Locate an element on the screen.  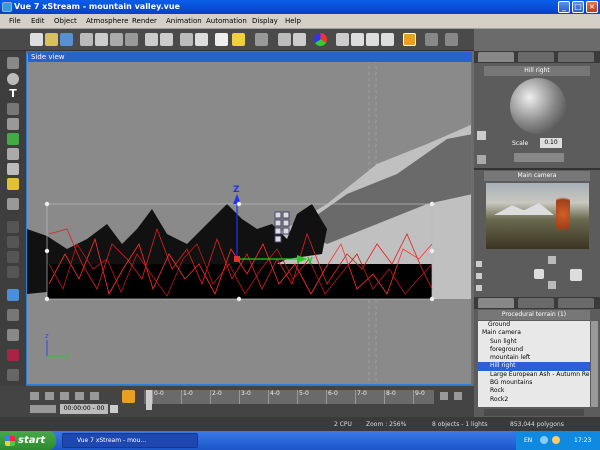
time-cursor is located at coordinates (149, 400).